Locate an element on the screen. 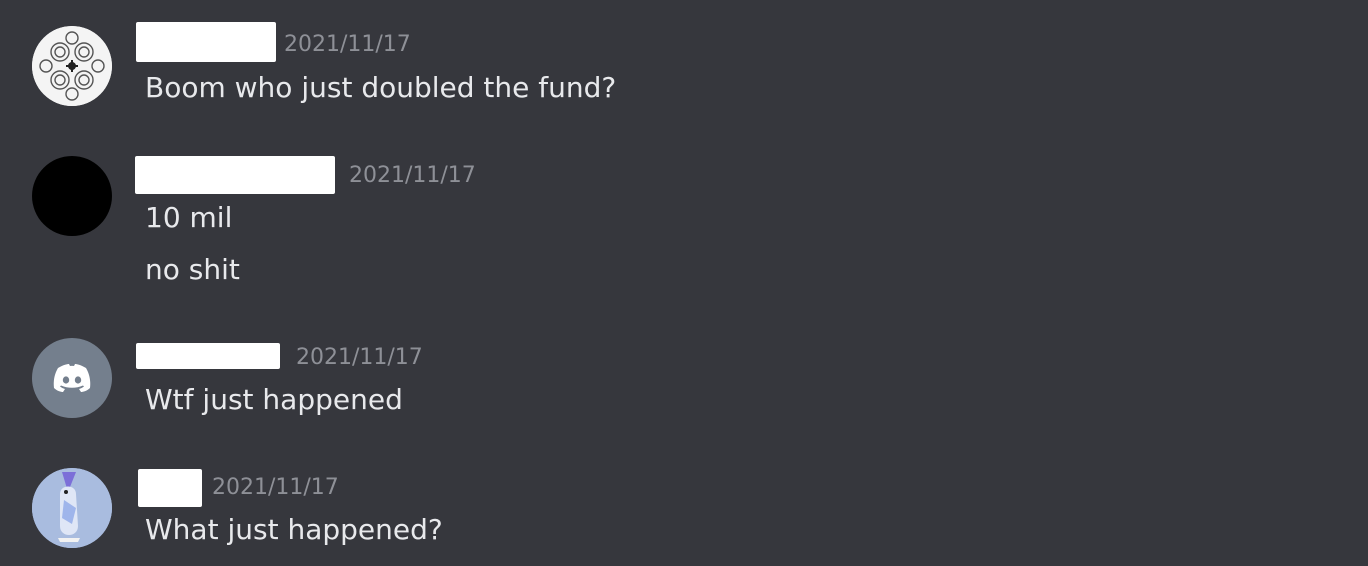  message-text: Wtf just happened is located at coordinates (274, 399).